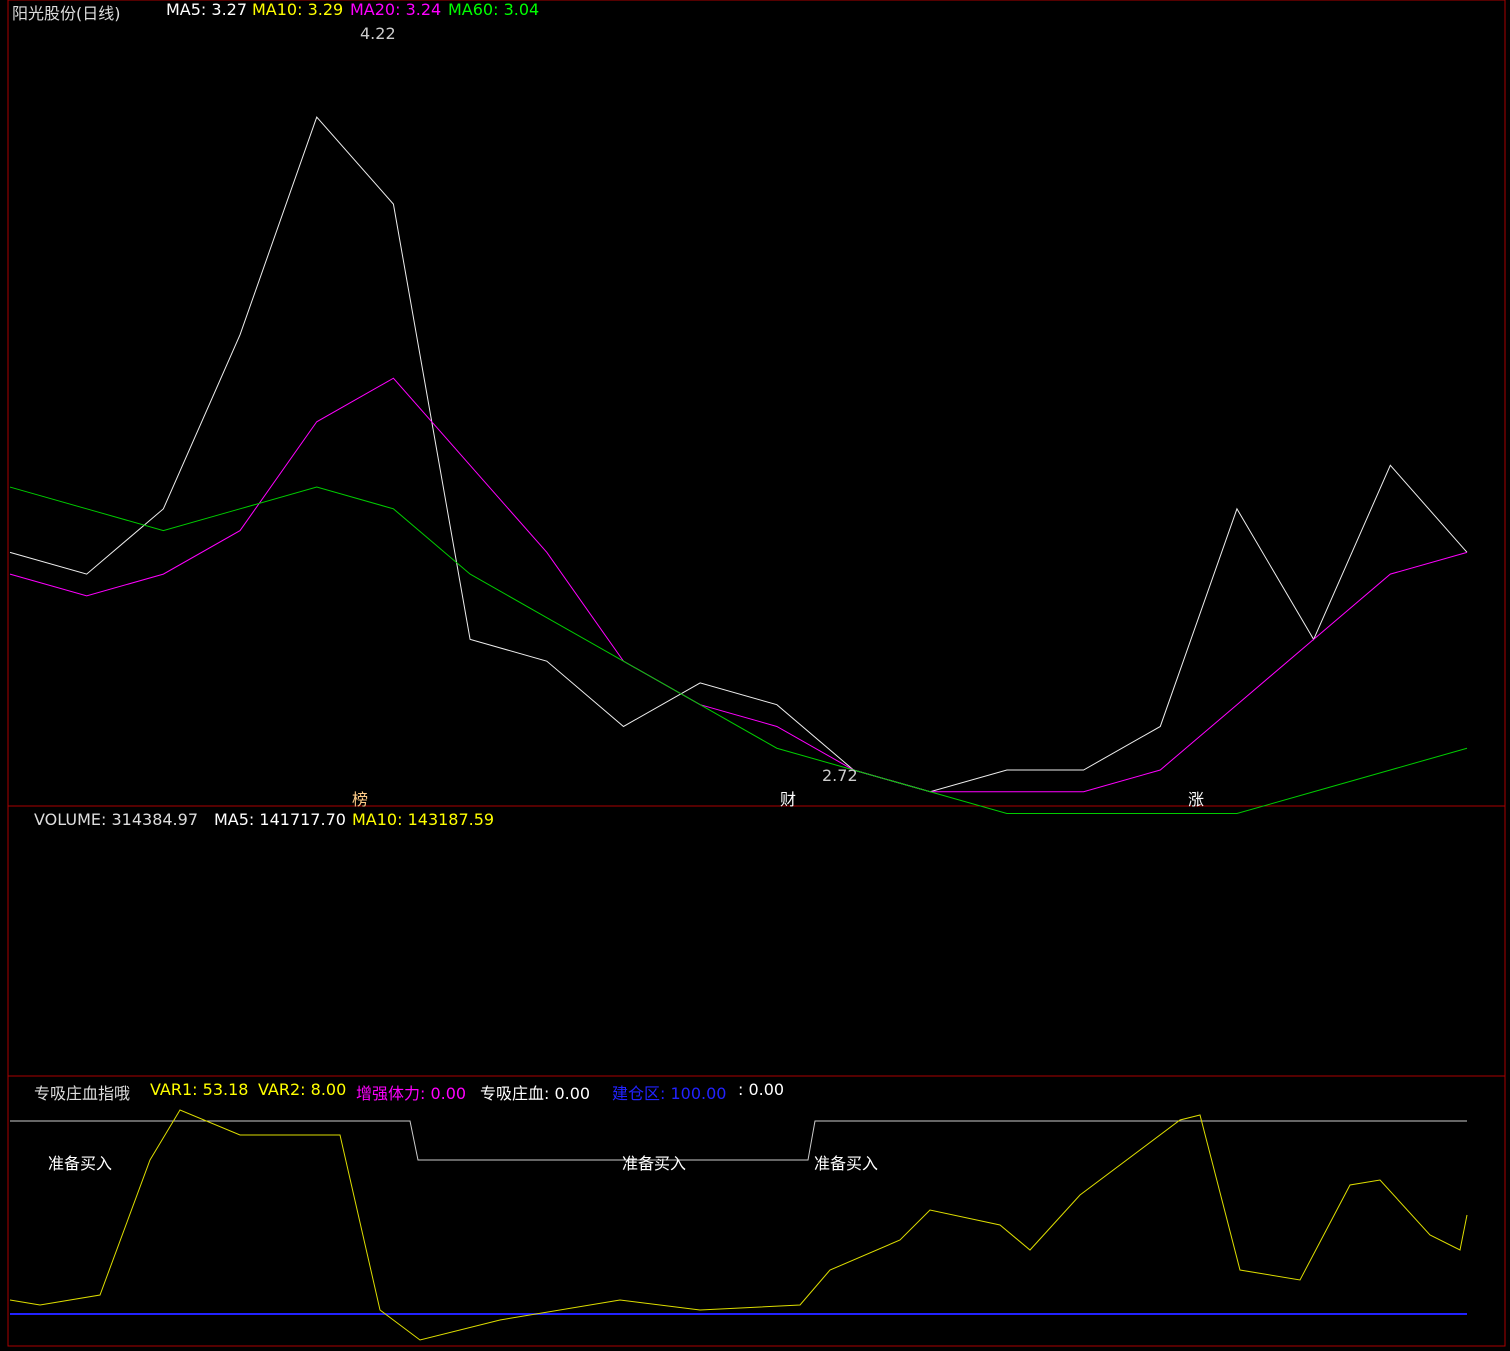 The width and height of the screenshot is (1510, 1351). I want to click on tag-2: 财, so click(788, 799).